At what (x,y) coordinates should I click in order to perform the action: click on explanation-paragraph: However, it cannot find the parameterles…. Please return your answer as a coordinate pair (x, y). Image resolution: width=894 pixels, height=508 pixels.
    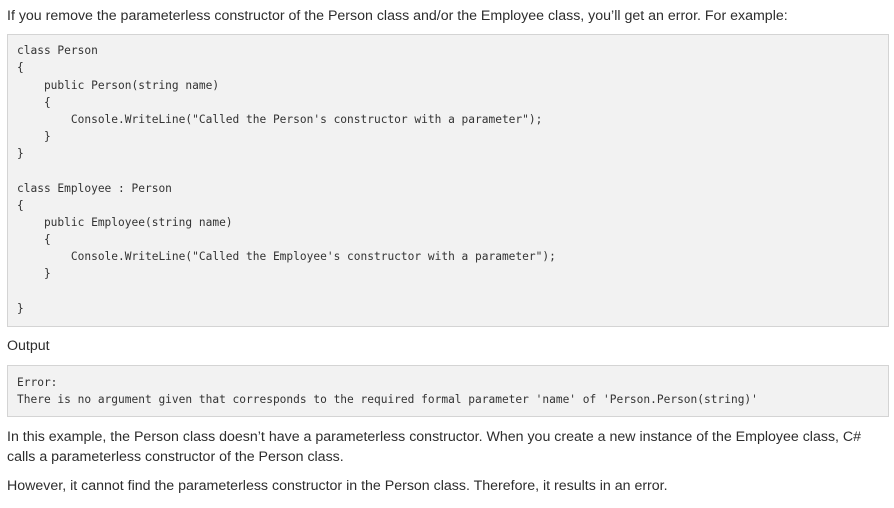
    Looking at the image, I should click on (337, 486).